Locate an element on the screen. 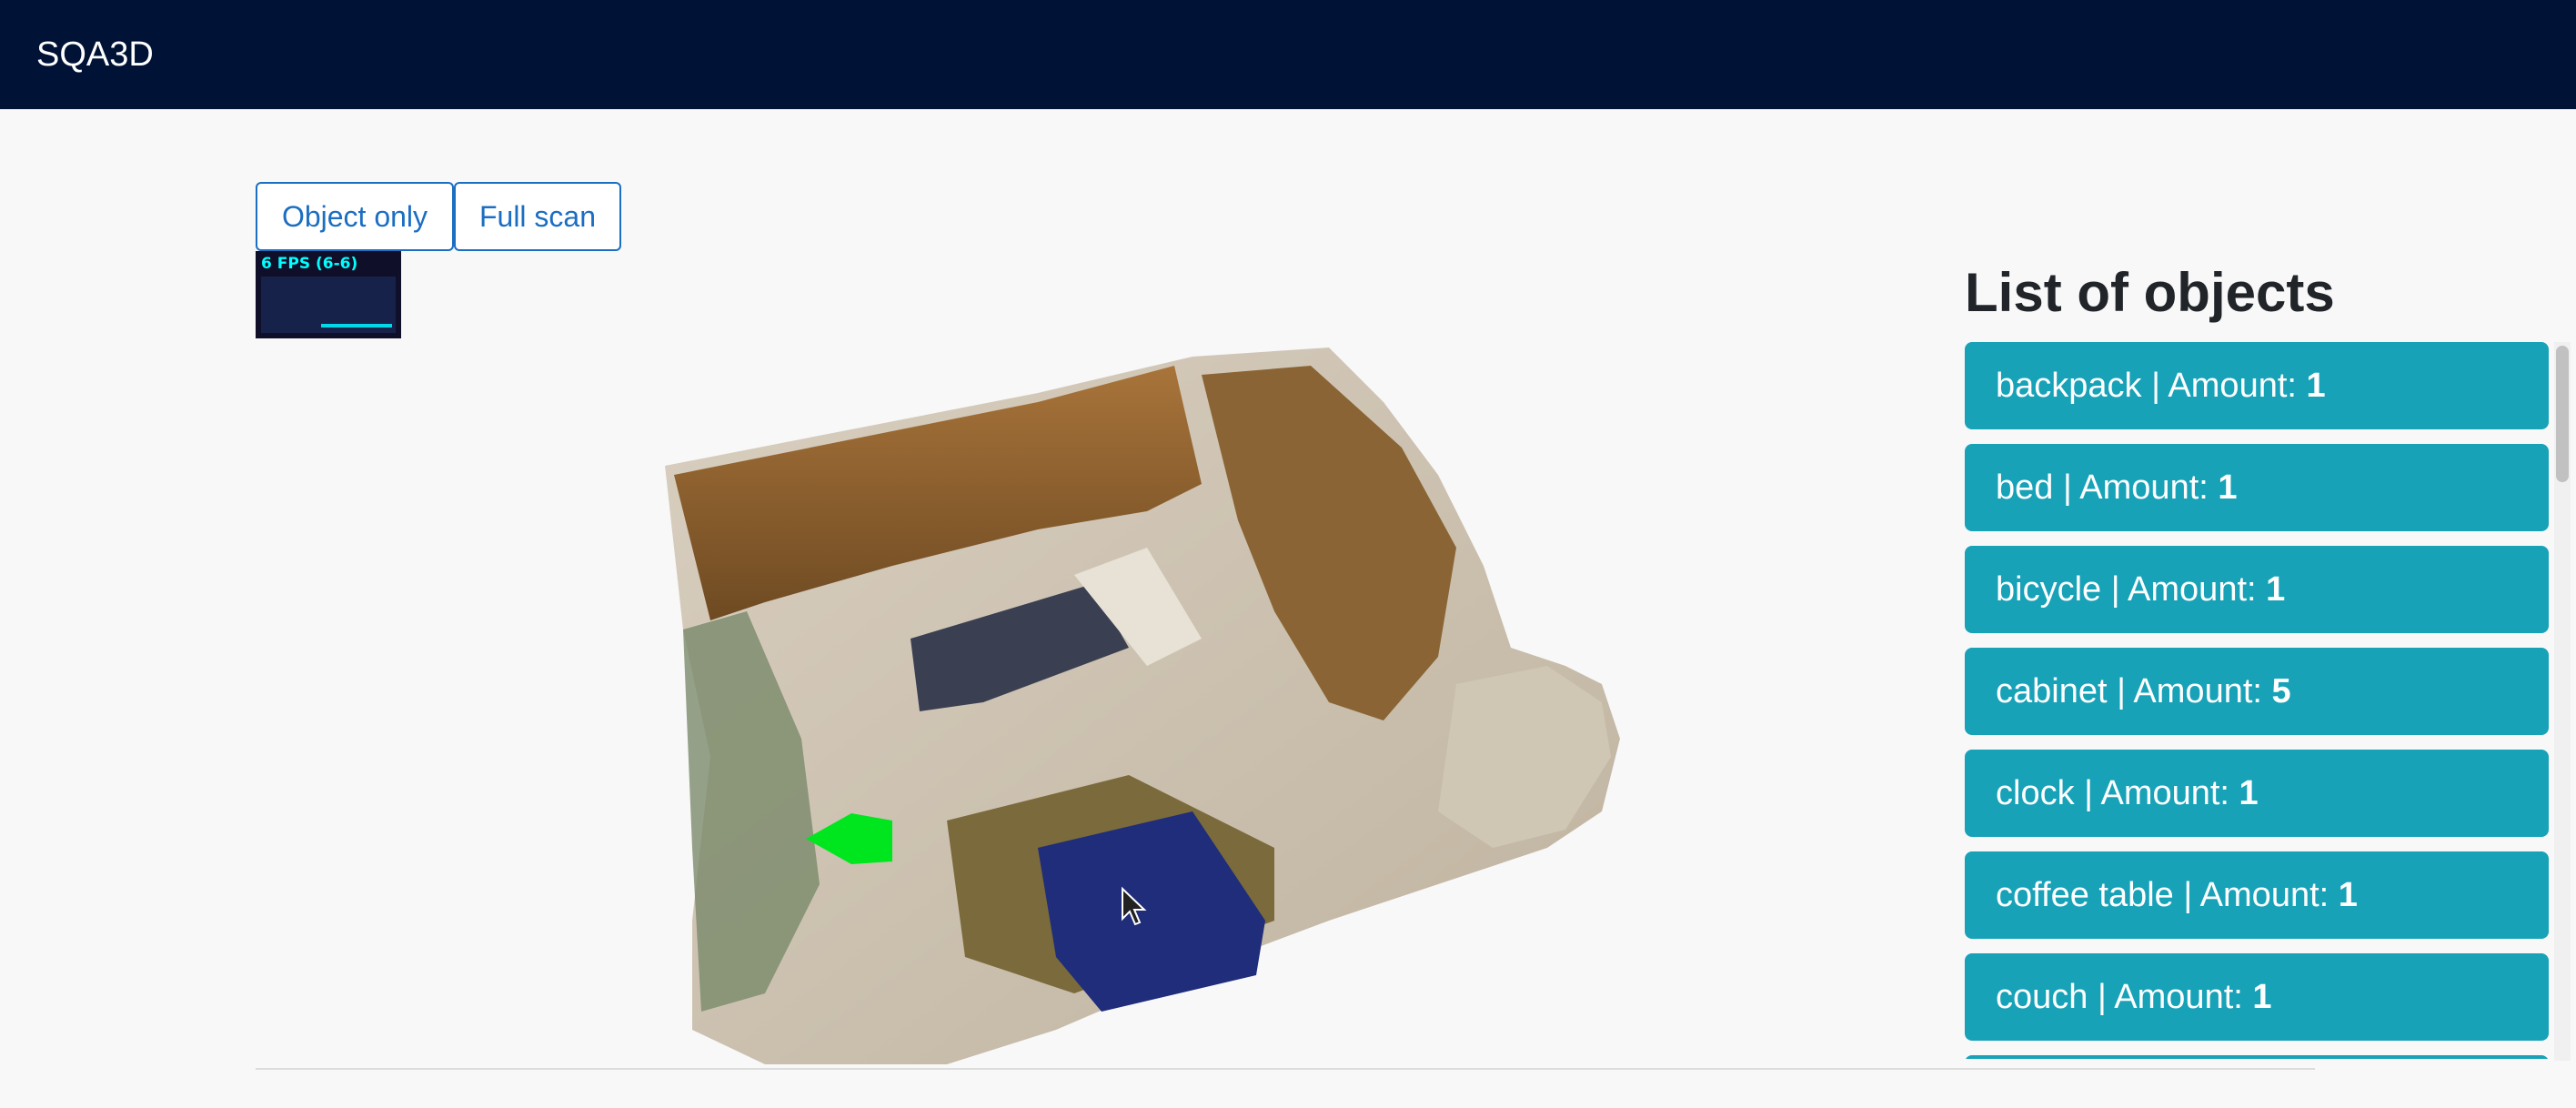  amount-value: 5 is located at coordinates (2281, 691).